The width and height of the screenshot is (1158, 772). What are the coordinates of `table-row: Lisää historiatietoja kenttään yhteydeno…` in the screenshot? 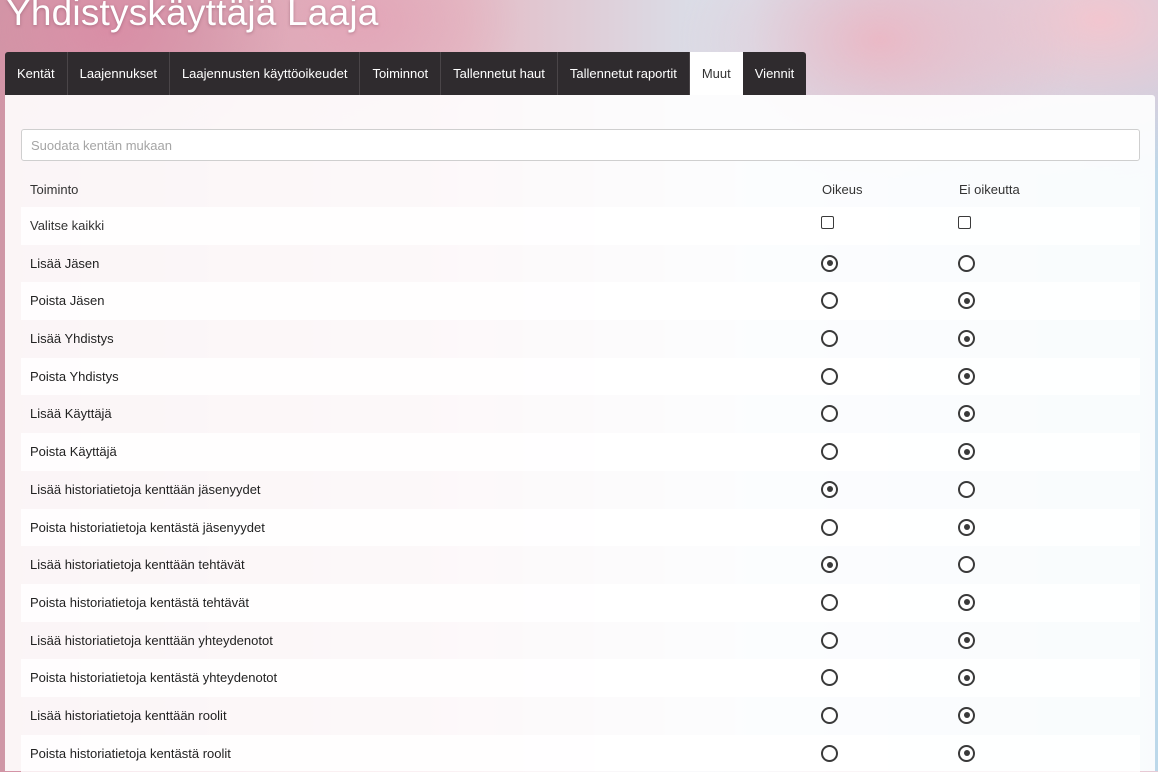 It's located at (580, 641).